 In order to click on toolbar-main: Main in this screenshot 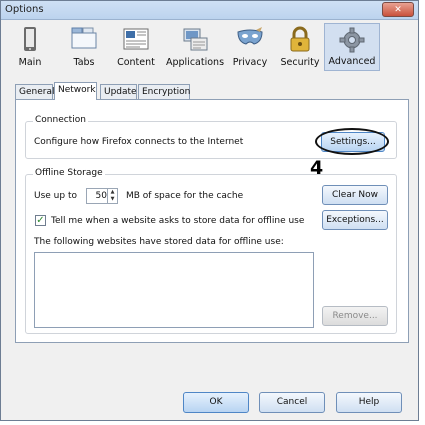, I will do `click(30, 47)`.